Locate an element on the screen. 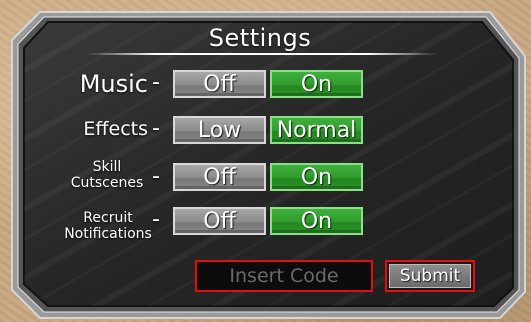 The image size is (531, 322). music-dash: - is located at coordinates (156, 82).